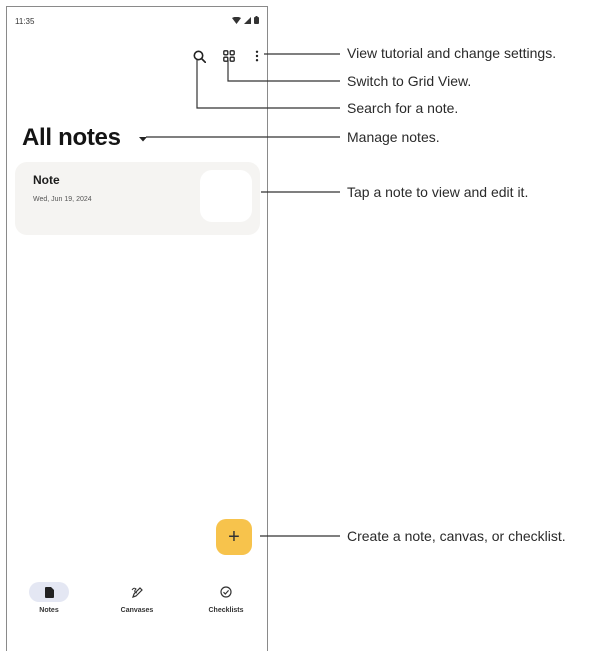 The image size is (590, 651). Describe the element at coordinates (403, 108) in the screenshot. I see `callout-search: Search for a note.` at that location.